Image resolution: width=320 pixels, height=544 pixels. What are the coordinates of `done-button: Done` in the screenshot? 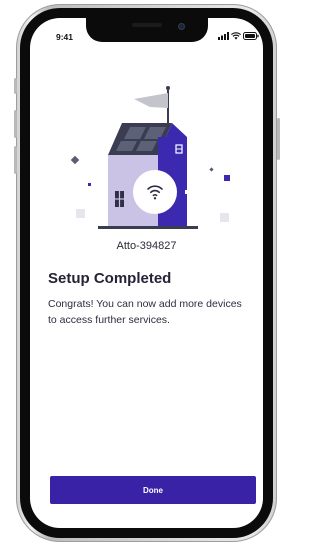 It's located at (153, 490).